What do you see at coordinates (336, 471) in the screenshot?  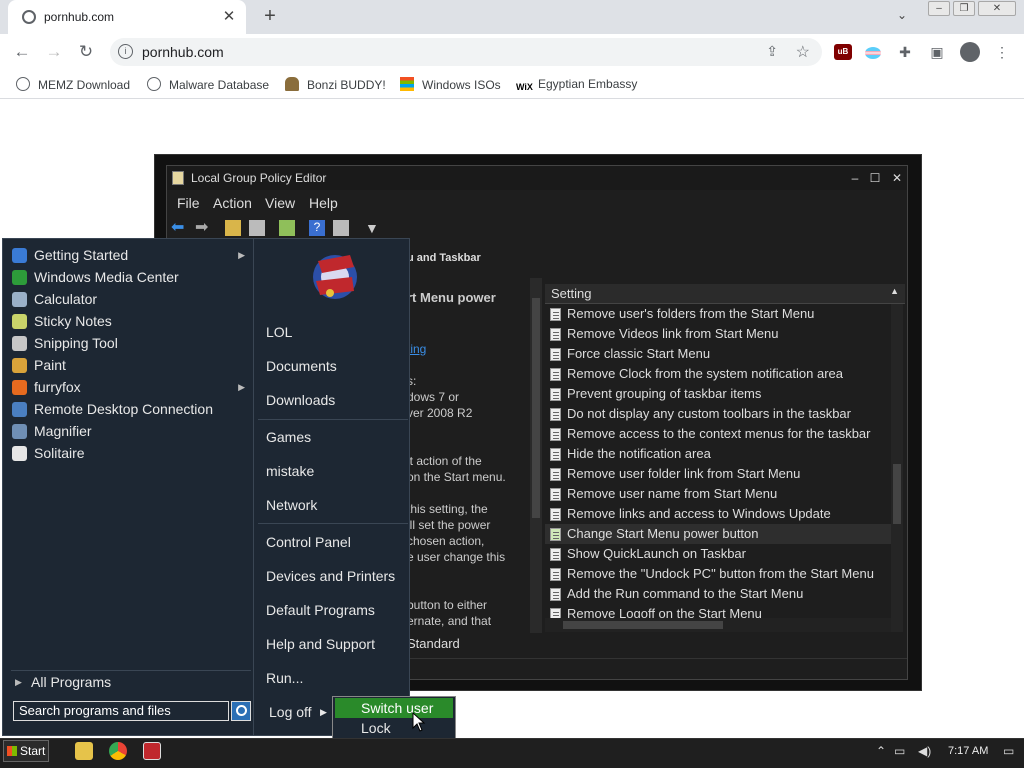 I see `place-item: mistake` at bounding box center [336, 471].